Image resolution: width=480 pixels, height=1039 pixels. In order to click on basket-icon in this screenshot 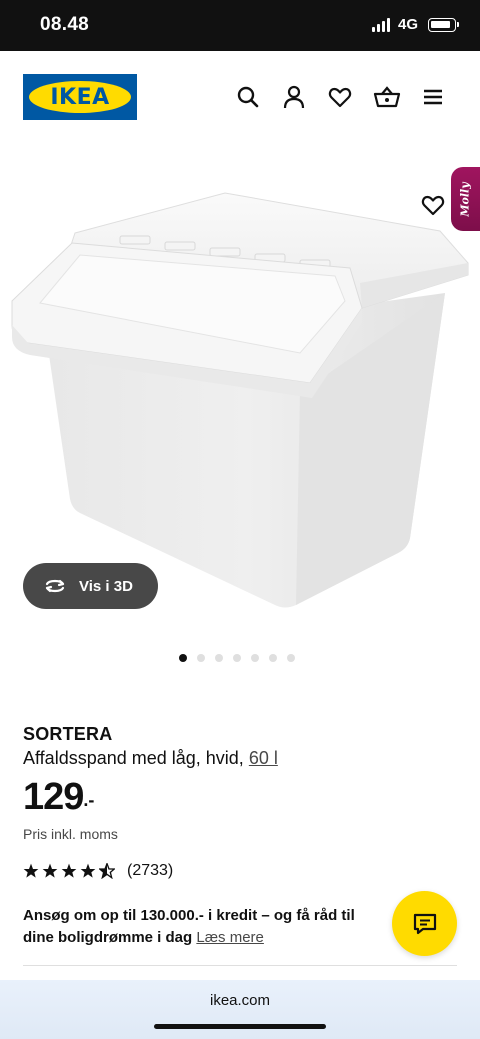, I will do `click(387, 97)`.